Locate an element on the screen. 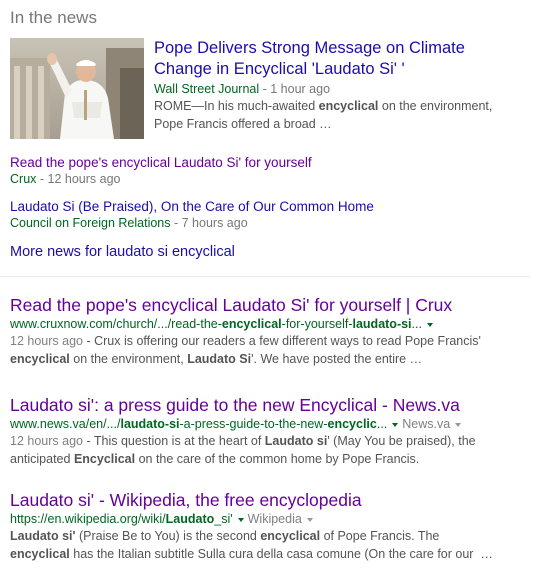 Image resolution: width=546 pixels, height=577 pixels. result-3-site-caret-icon is located at coordinates (309, 519).